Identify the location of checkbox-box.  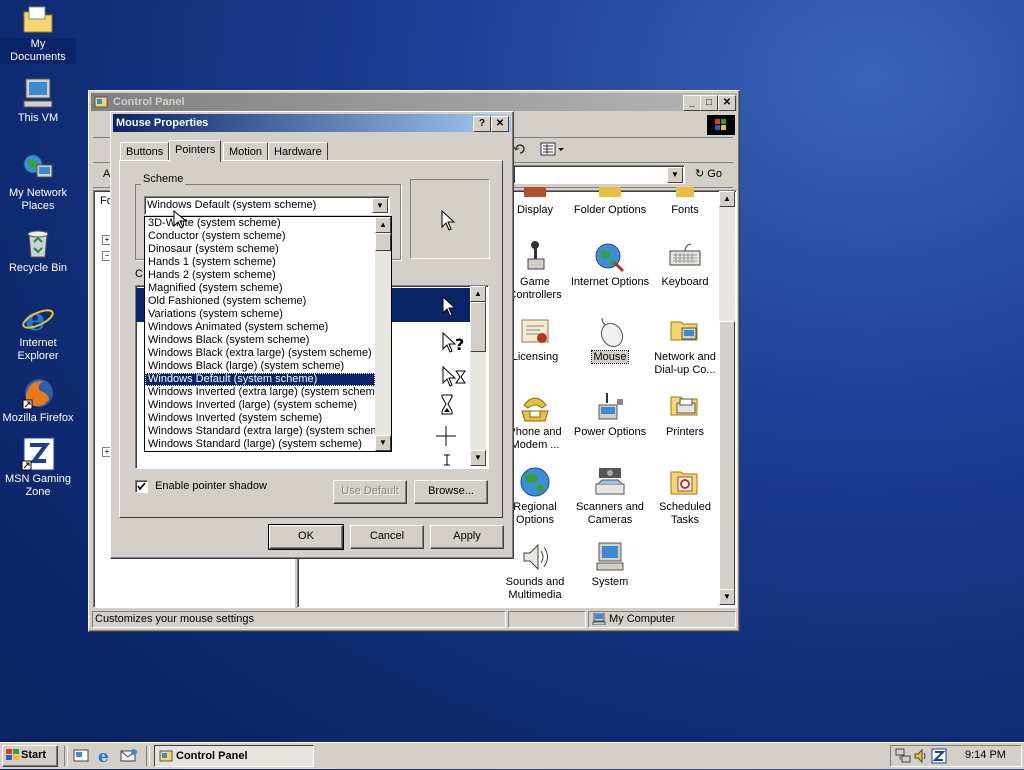
(141, 486).